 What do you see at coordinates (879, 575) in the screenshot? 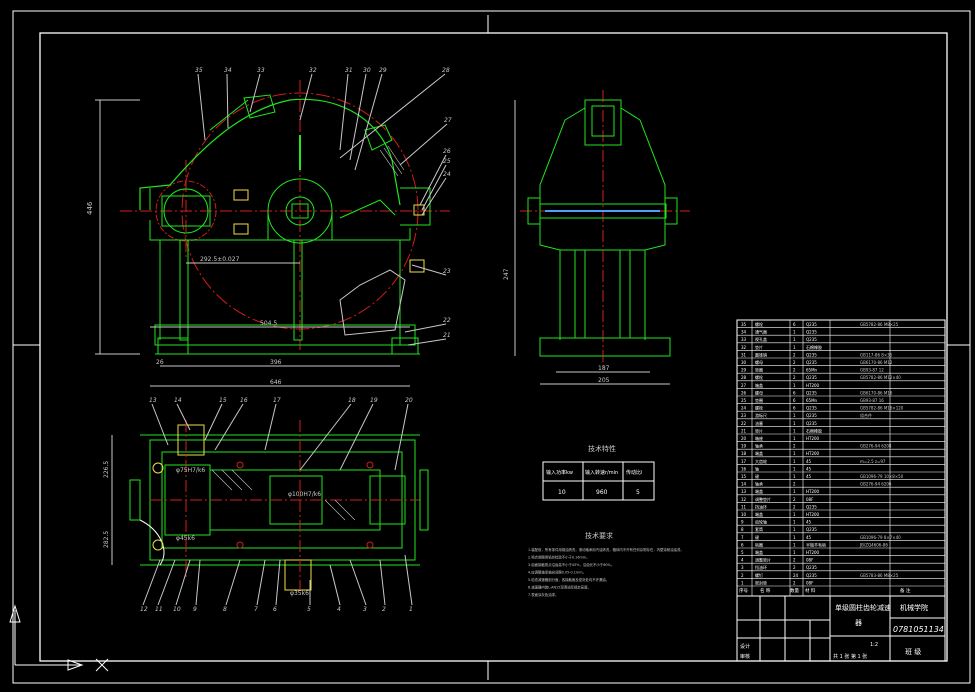
I see `bom-cell: GB5783-86 M8×25` at bounding box center [879, 575].